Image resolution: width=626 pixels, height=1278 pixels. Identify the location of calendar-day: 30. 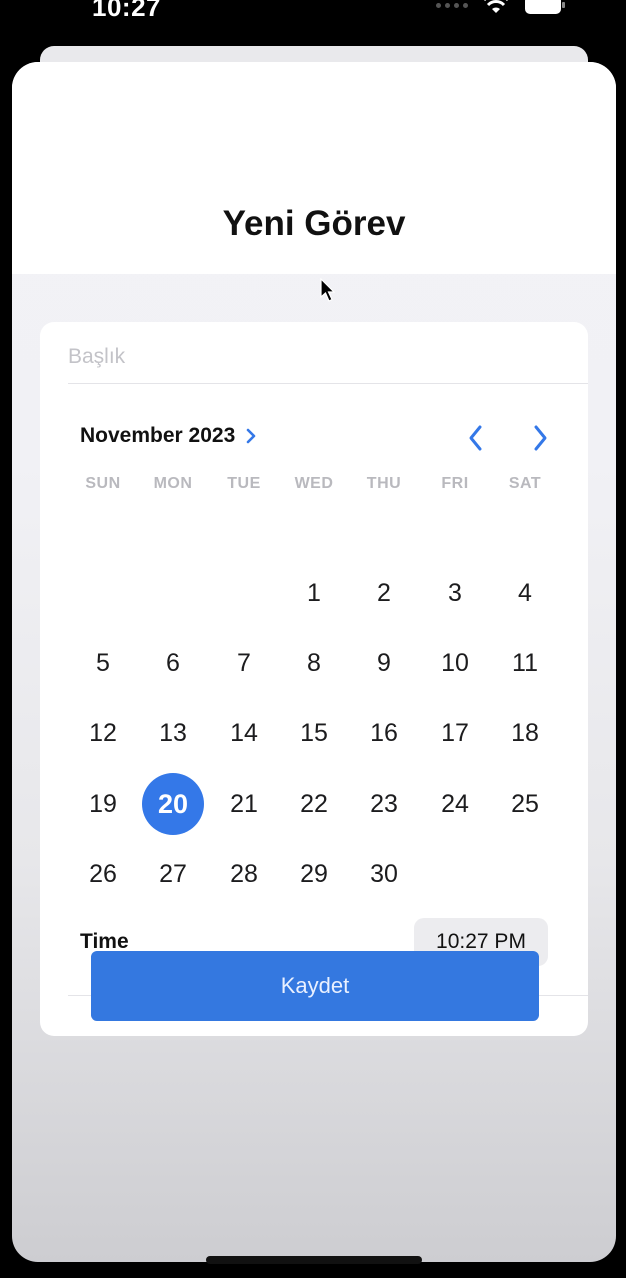
(384, 874).